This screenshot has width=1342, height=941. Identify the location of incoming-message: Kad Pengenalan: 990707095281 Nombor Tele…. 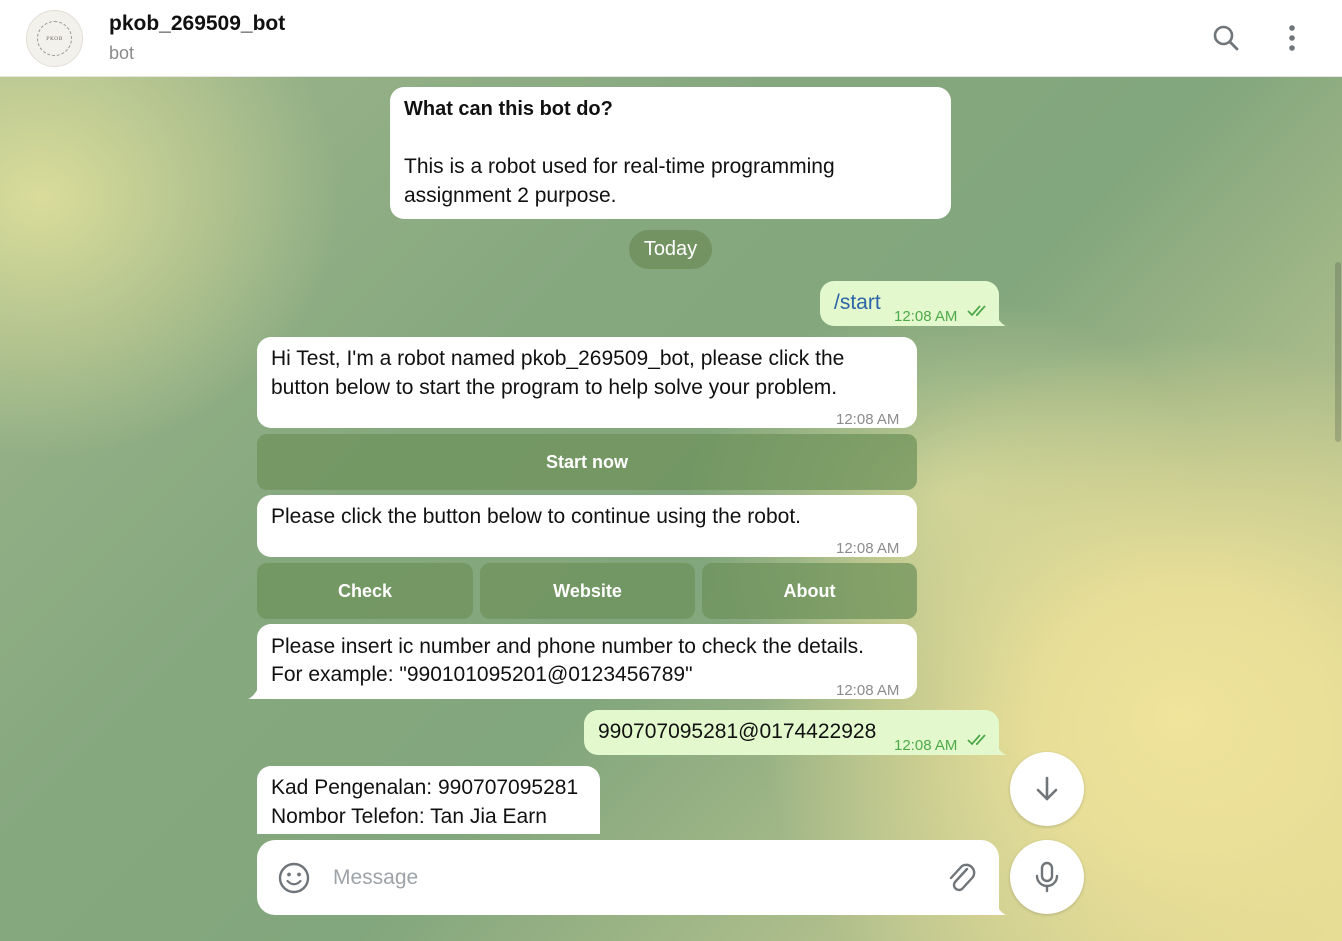
(428, 800).